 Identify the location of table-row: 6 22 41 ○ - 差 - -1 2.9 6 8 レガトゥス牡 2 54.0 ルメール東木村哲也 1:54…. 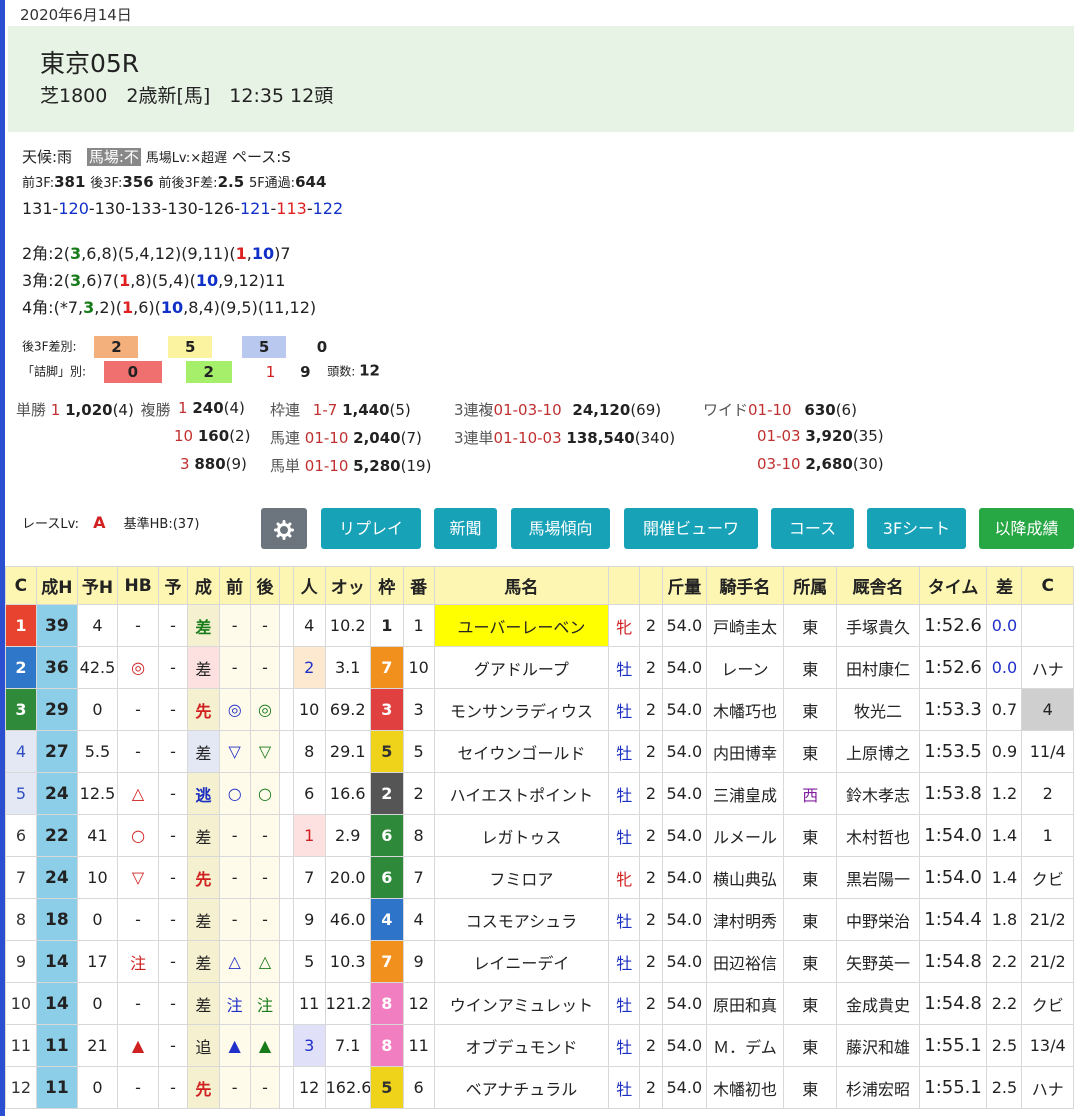
(539, 835).